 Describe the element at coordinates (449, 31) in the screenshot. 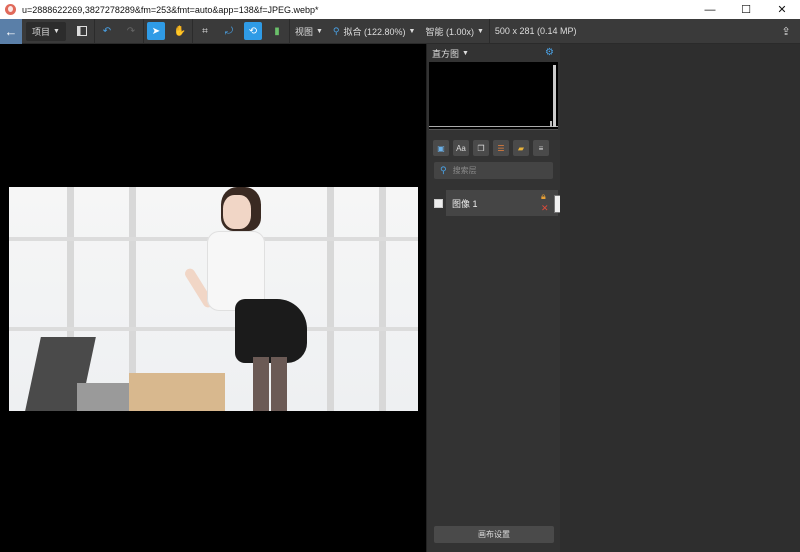

I see `smart-label: 智能 (1.00x)` at that location.